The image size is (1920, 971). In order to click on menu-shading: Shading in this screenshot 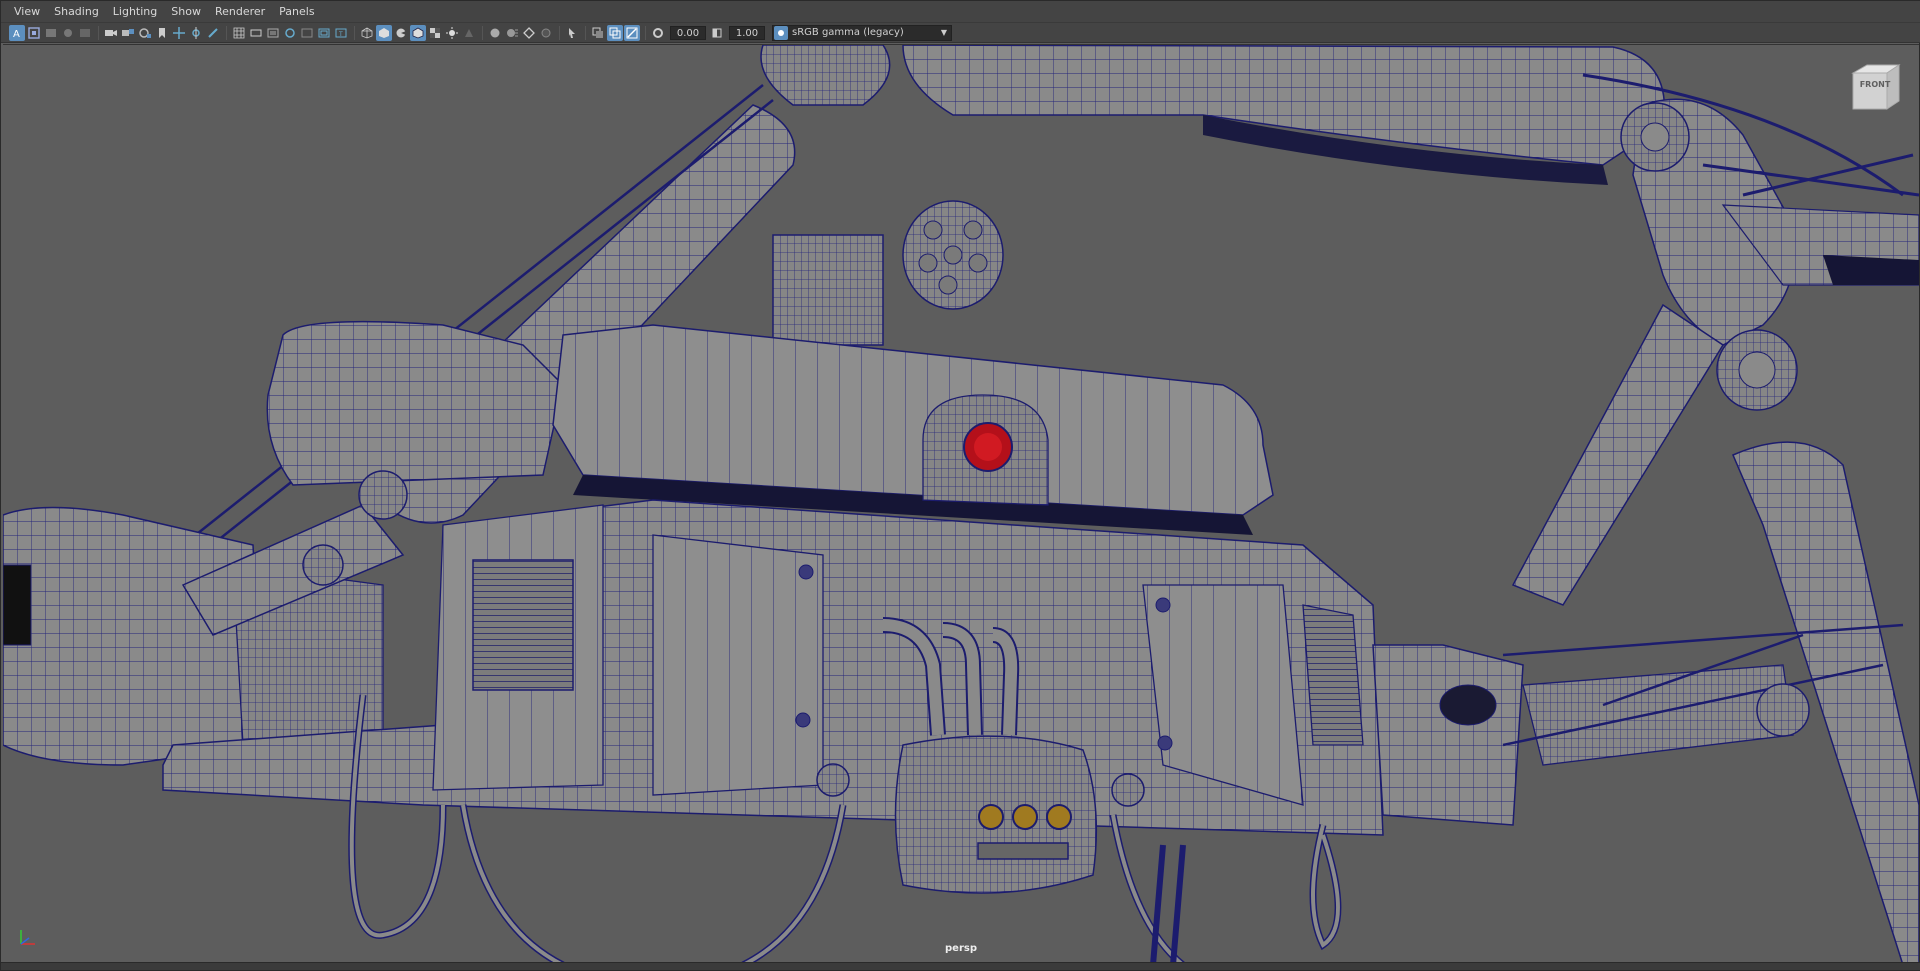, I will do `click(76, 12)`.